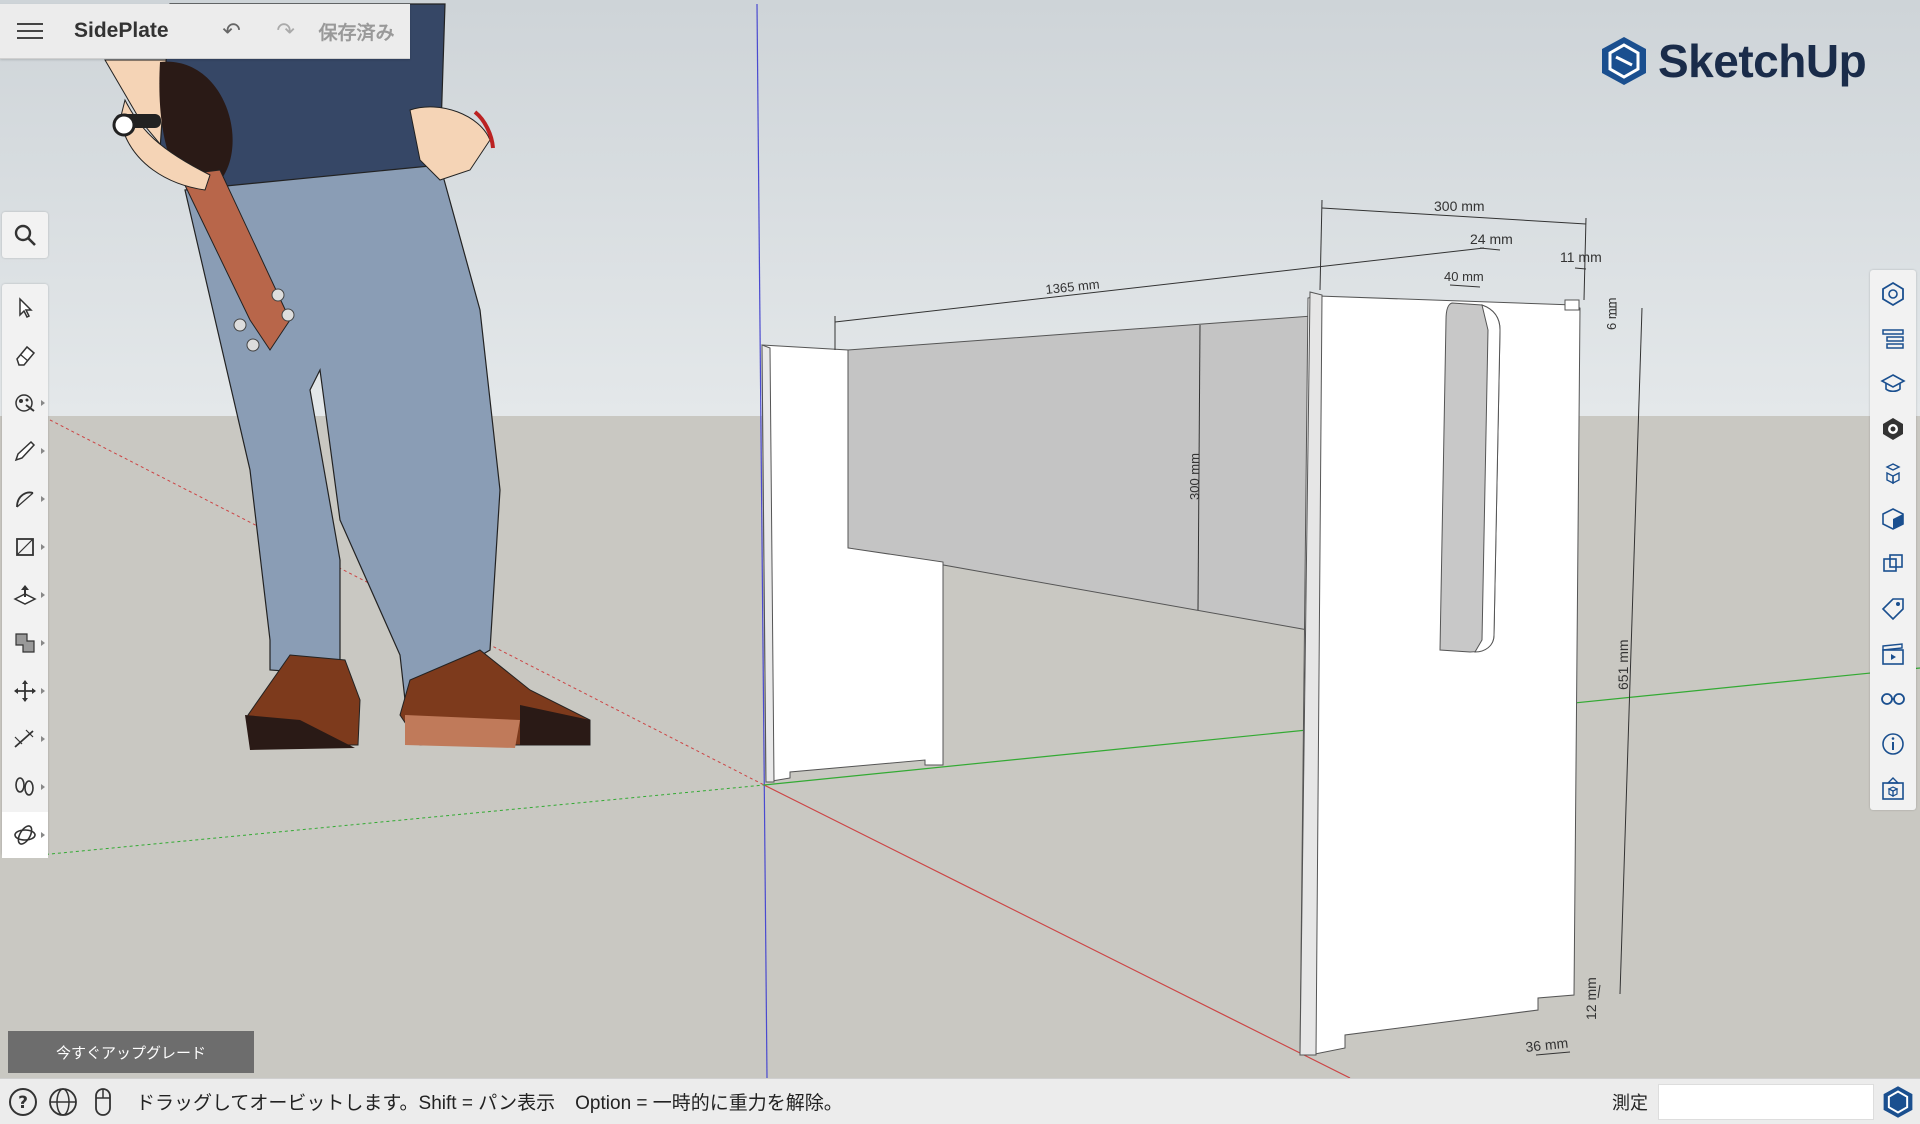  I want to click on tape-measure-tool, so click(25, 739).